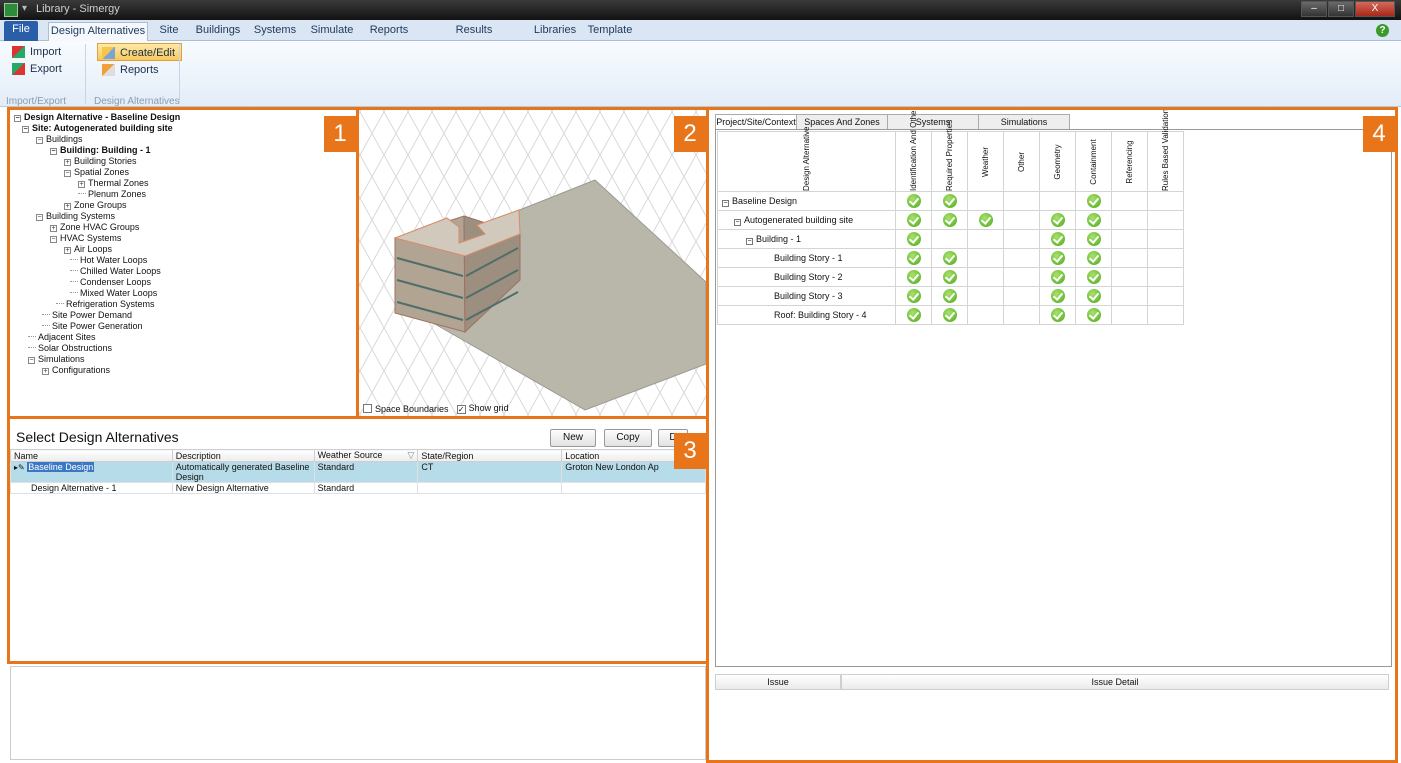 The image size is (1401, 763). What do you see at coordinates (573, 438) in the screenshot?
I see `new-button: New` at bounding box center [573, 438].